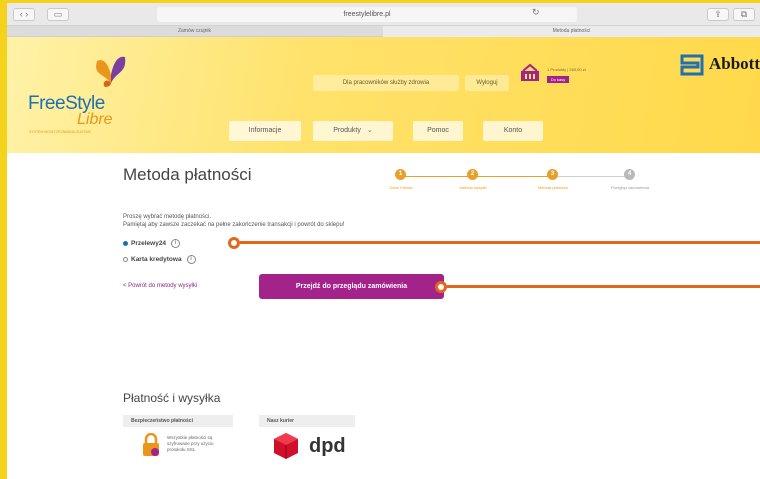 The image size is (760, 479). I want to click on step-3-label: Metoda płatności, so click(553, 187).